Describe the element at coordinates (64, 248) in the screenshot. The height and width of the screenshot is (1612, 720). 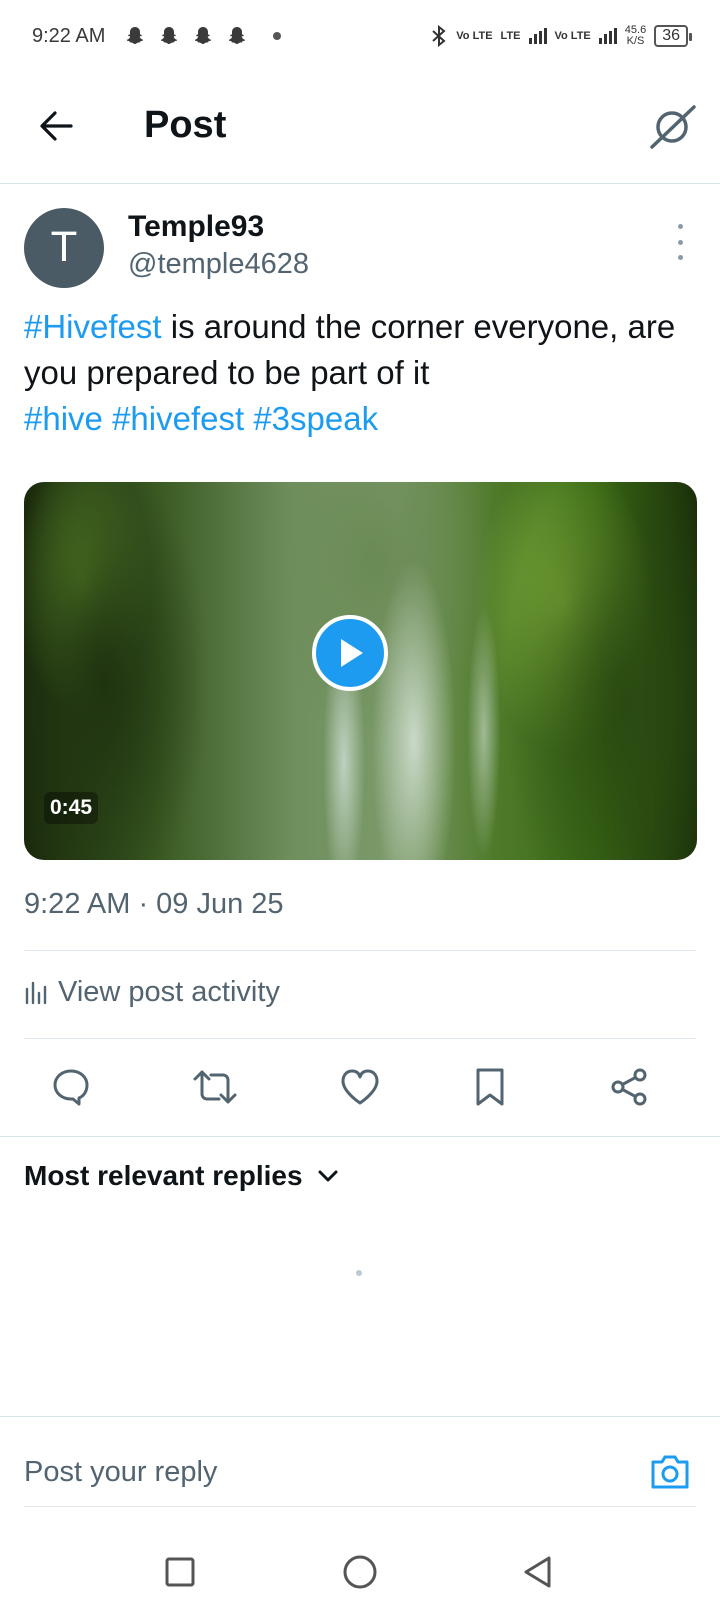
I see `avatar: T` at that location.